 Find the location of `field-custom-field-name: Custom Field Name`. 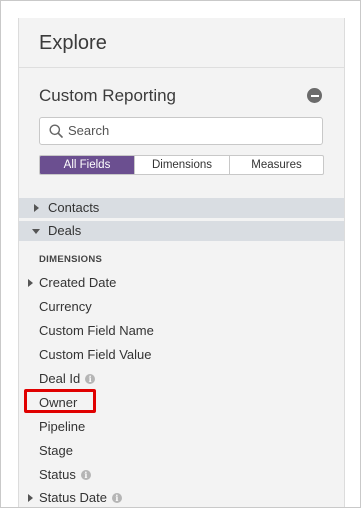

field-custom-field-name: Custom Field Name is located at coordinates (96, 331).